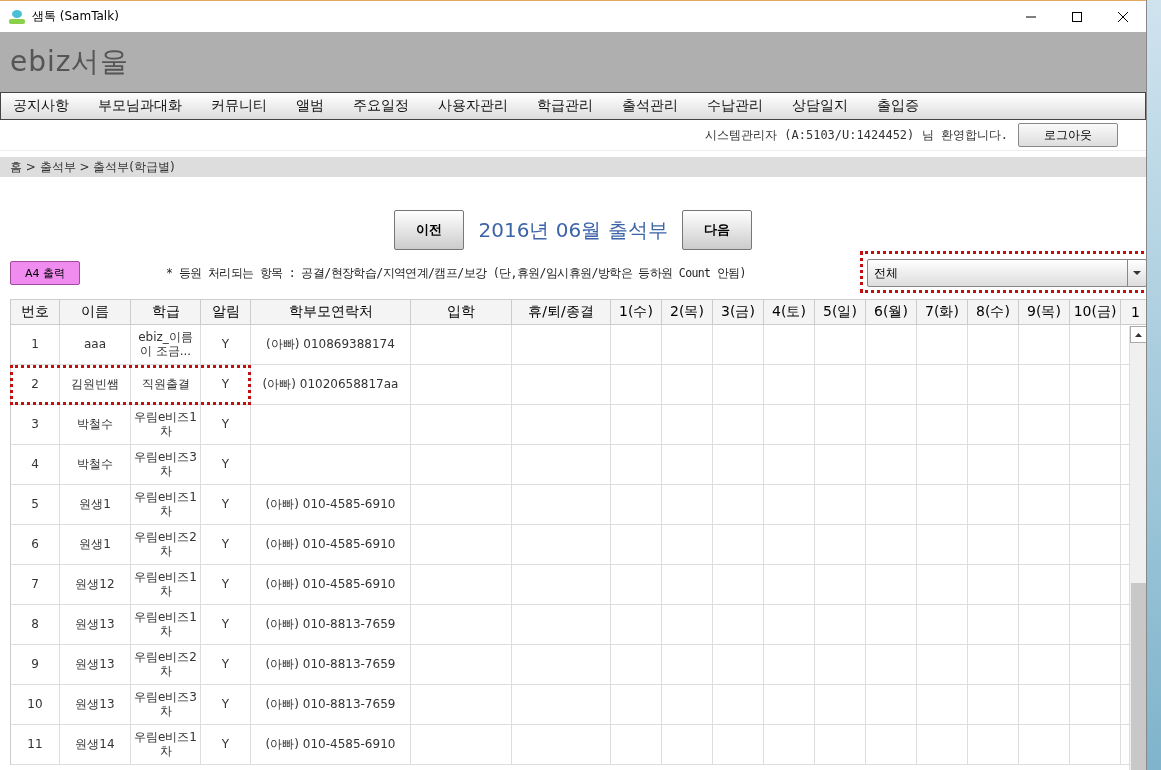 Image resolution: width=1161 pixels, height=770 pixels. I want to click on filter-dropdown: 전체, so click(1006, 273).